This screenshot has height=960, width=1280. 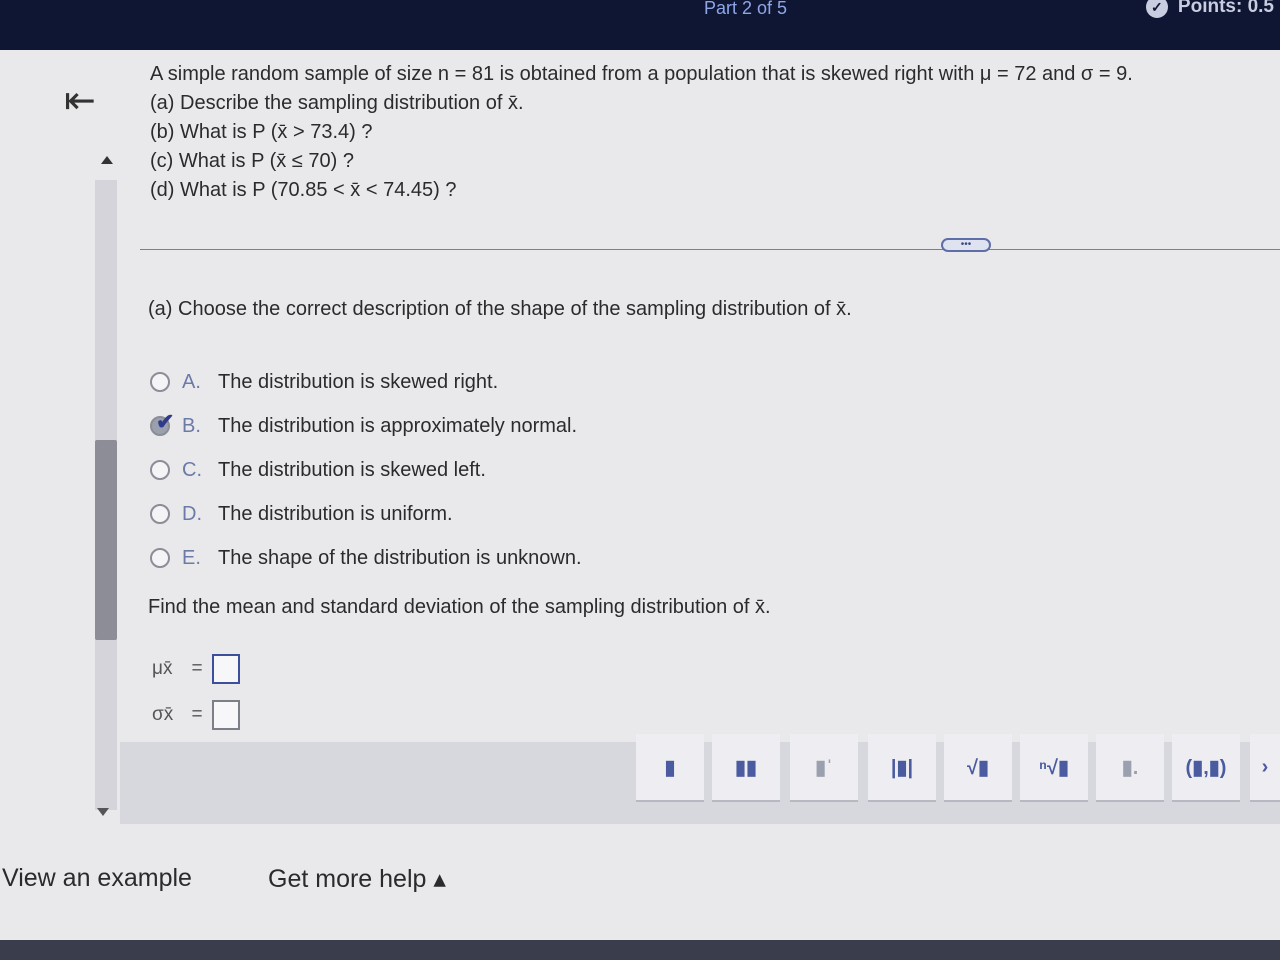 What do you see at coordinates (335, 513) in the screenshot?
I see `option-text: The distribution is uniform.` at bounding box center [335, 513].